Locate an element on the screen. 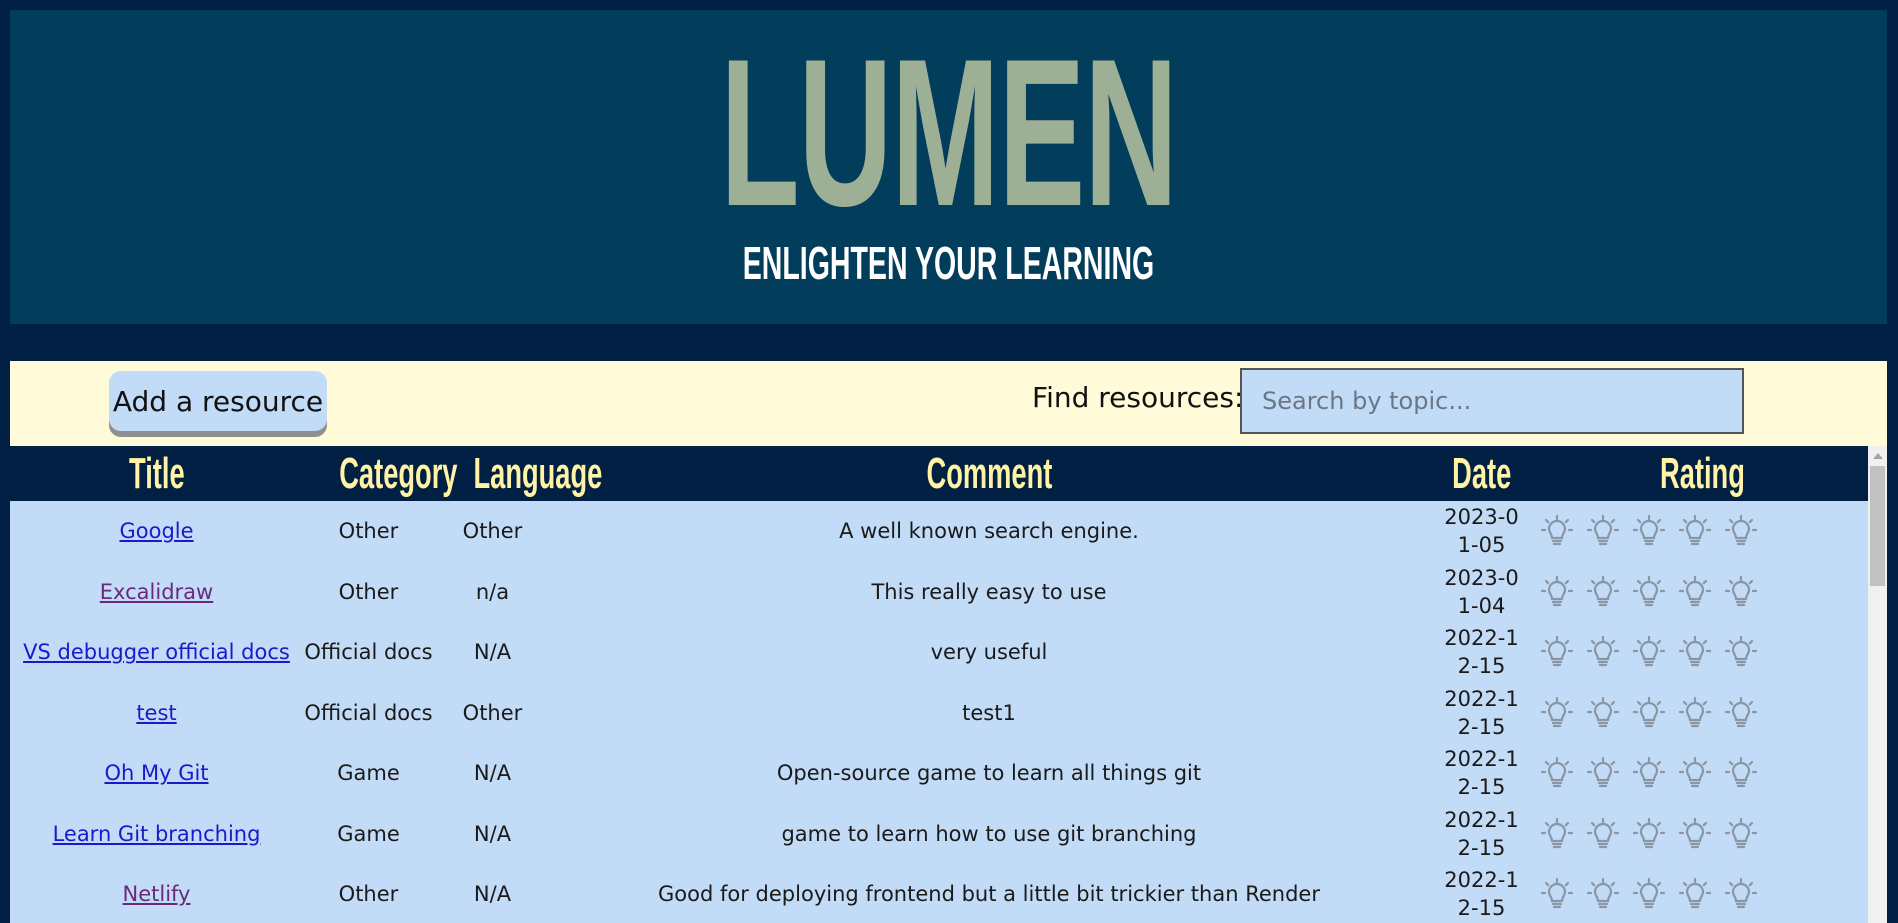 The height and width of the screenshot is (923, 1898). cell-comment: This really easy to use is located at coordinates (989, 591).